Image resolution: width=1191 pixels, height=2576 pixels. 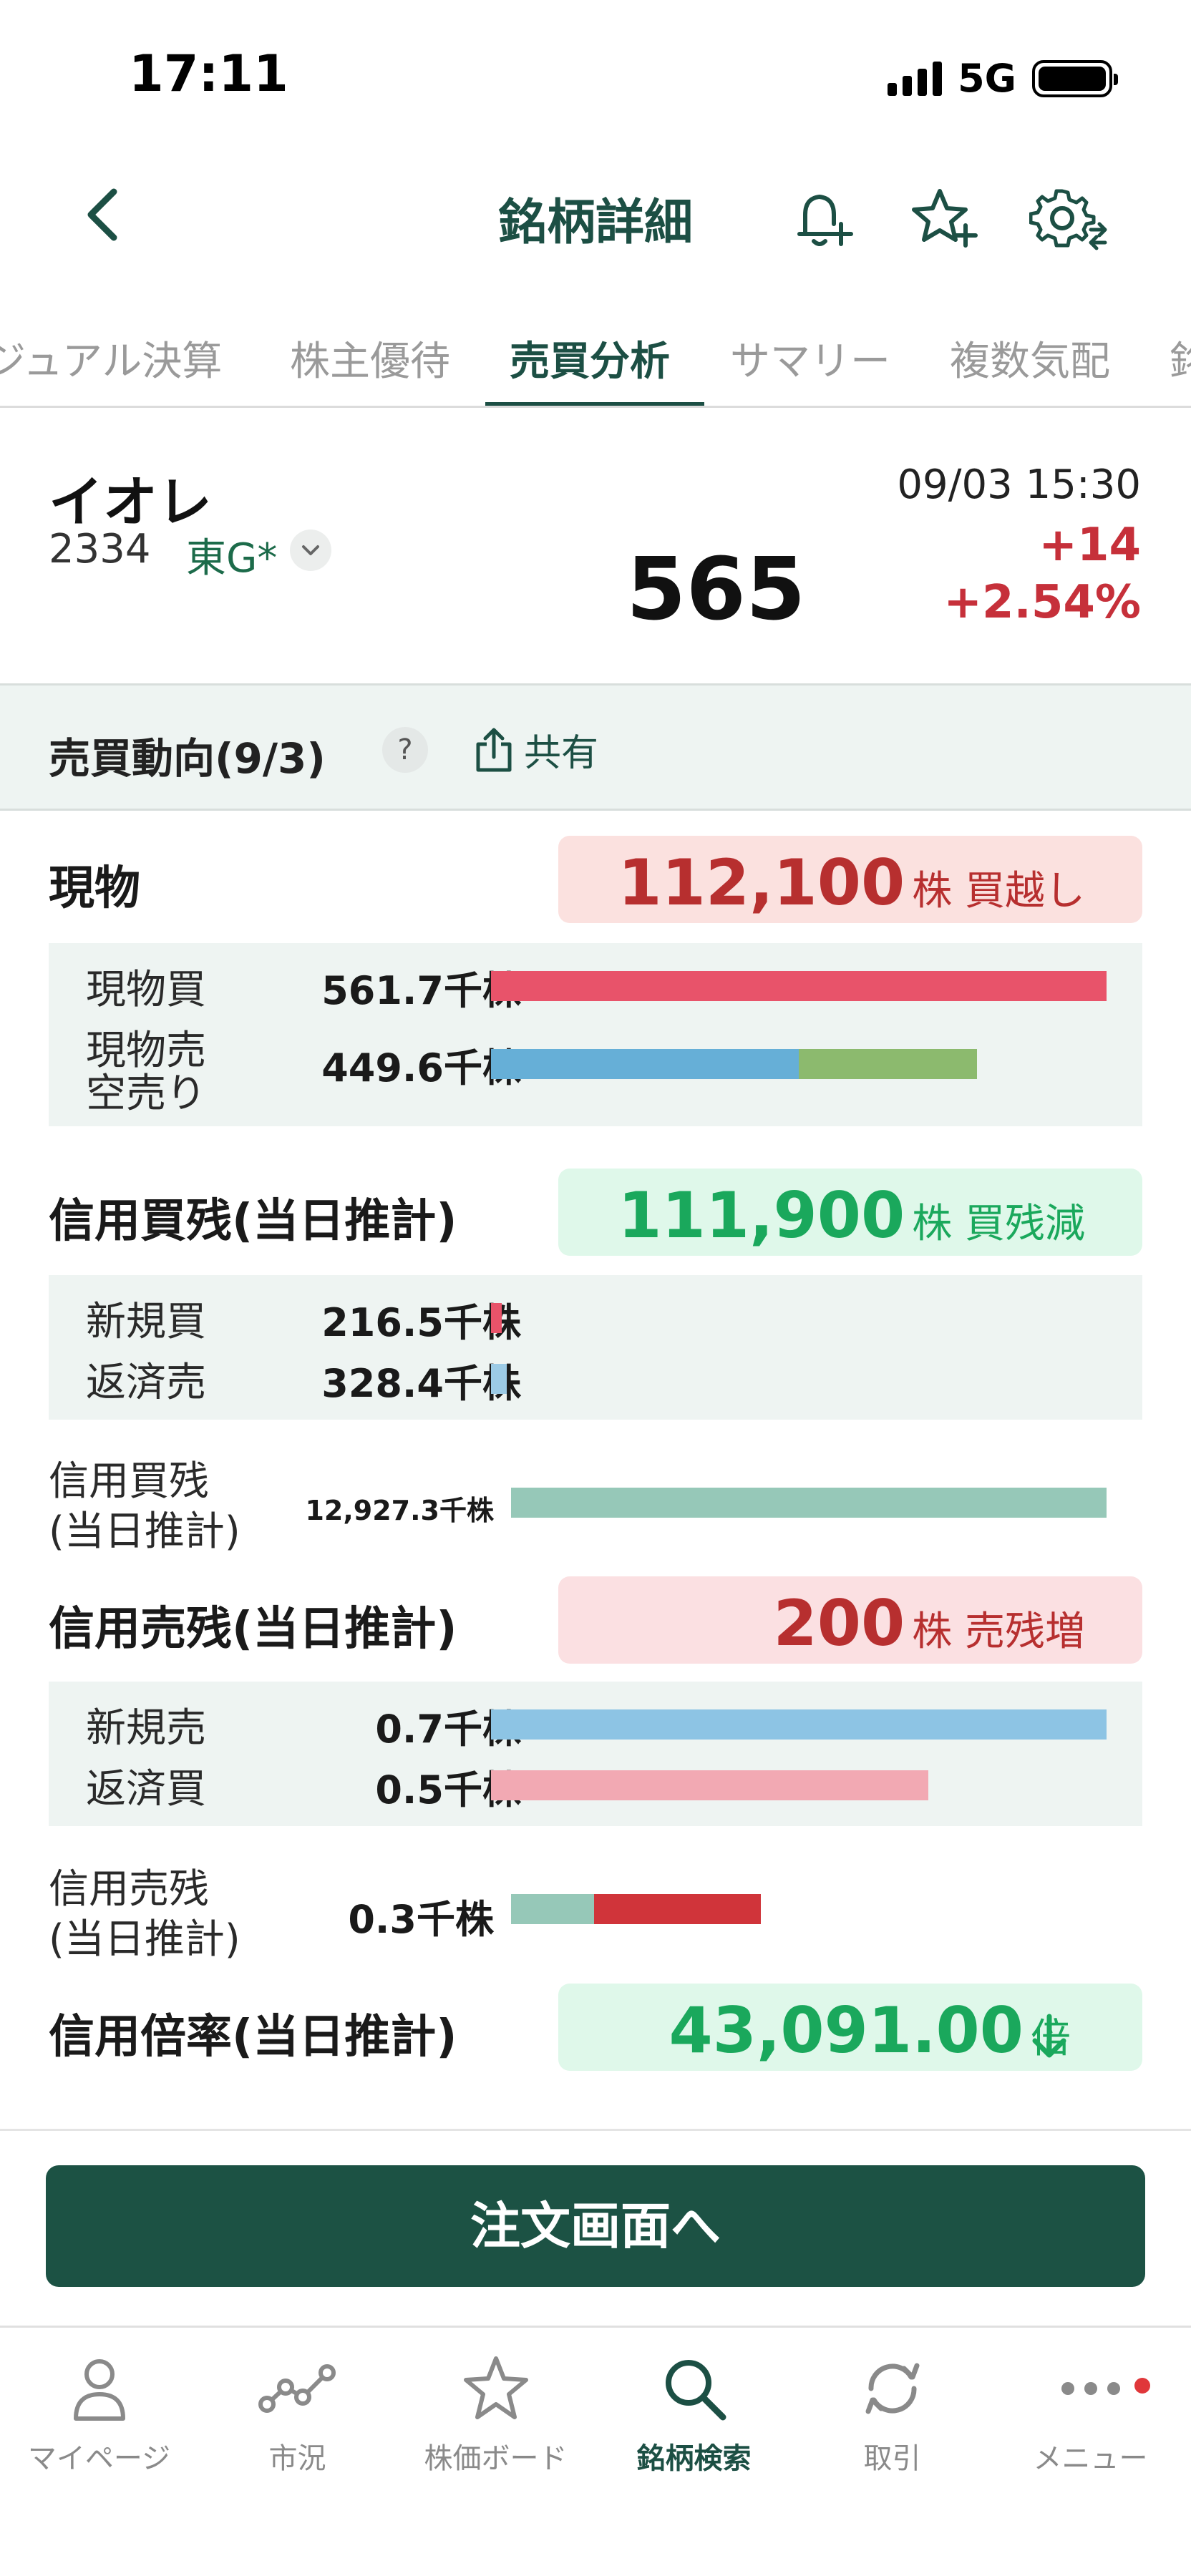 What do you see at coordinates (496, 1318) in the screenshot?
I see `margin-new-buy-bar` at bounding box center [496, 1318].